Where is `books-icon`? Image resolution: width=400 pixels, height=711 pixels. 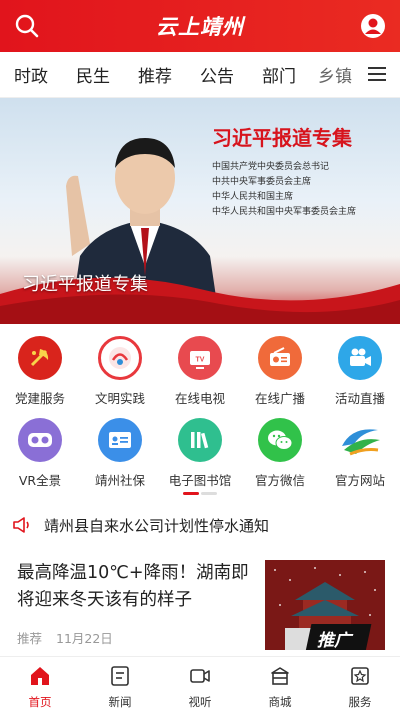
books-icon is located at coordinates (200, 440).